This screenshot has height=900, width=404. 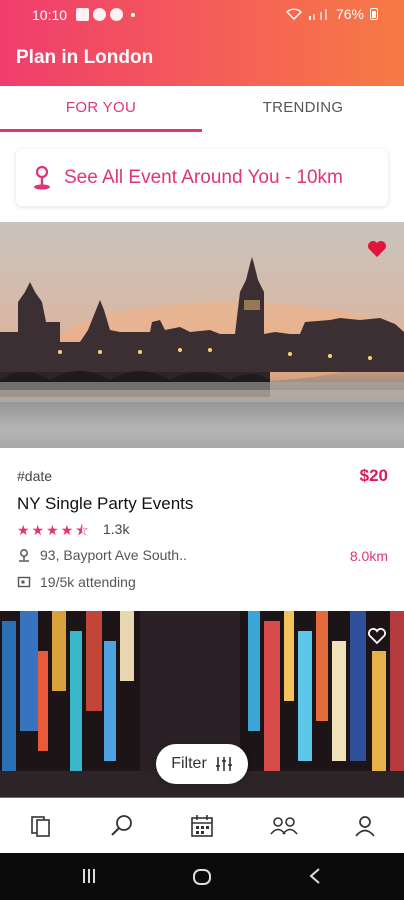 I want to click on battery-icon, so click(x=374, y=14).